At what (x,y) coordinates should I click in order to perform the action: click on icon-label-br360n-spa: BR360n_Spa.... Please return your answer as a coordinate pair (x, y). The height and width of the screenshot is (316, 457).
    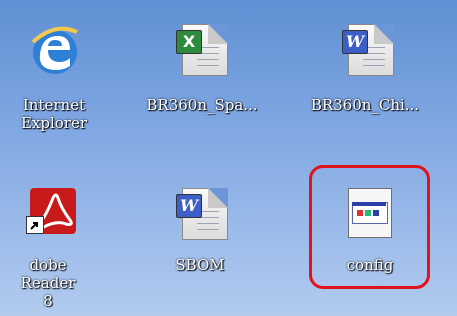
    Looking at the image, I should click on (202, 105).